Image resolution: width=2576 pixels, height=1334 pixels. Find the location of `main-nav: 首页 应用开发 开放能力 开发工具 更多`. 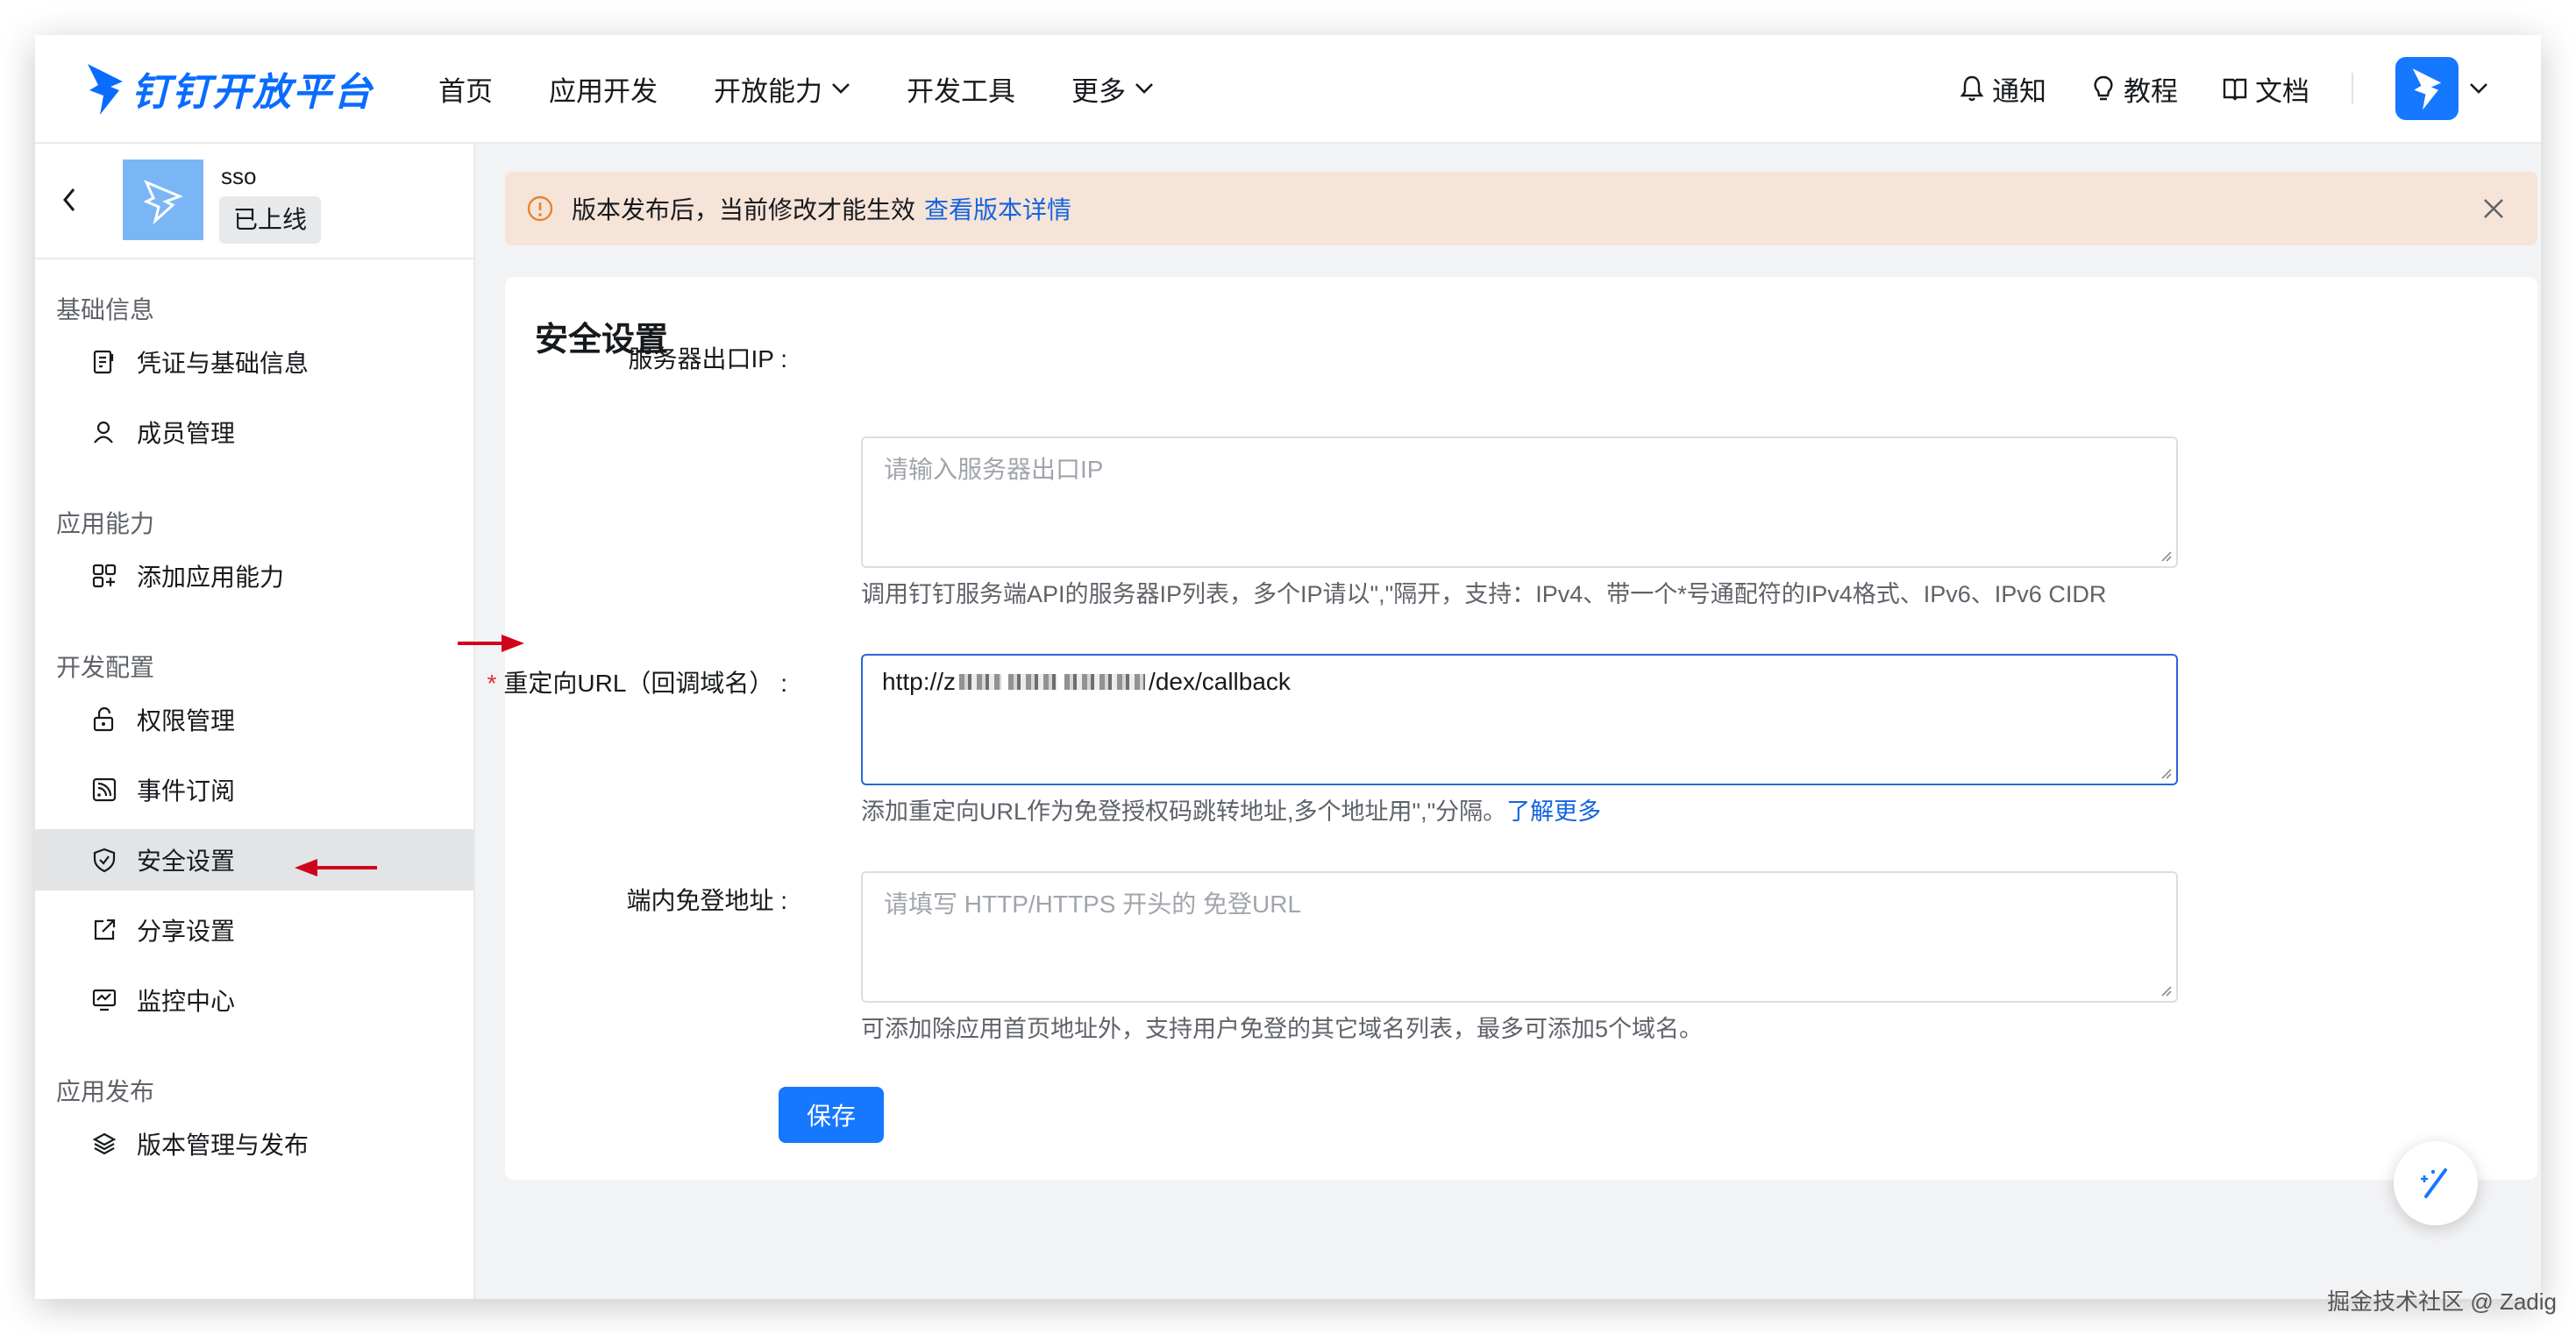

main-nav: 首页 应用开发 开放能力 开发工具 更多 is located at coordinates (824, 88).